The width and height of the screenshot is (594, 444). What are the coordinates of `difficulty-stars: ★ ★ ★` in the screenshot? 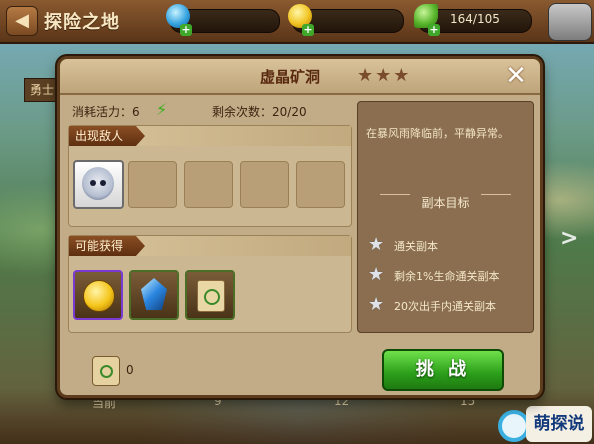 It's located at (384, 75).